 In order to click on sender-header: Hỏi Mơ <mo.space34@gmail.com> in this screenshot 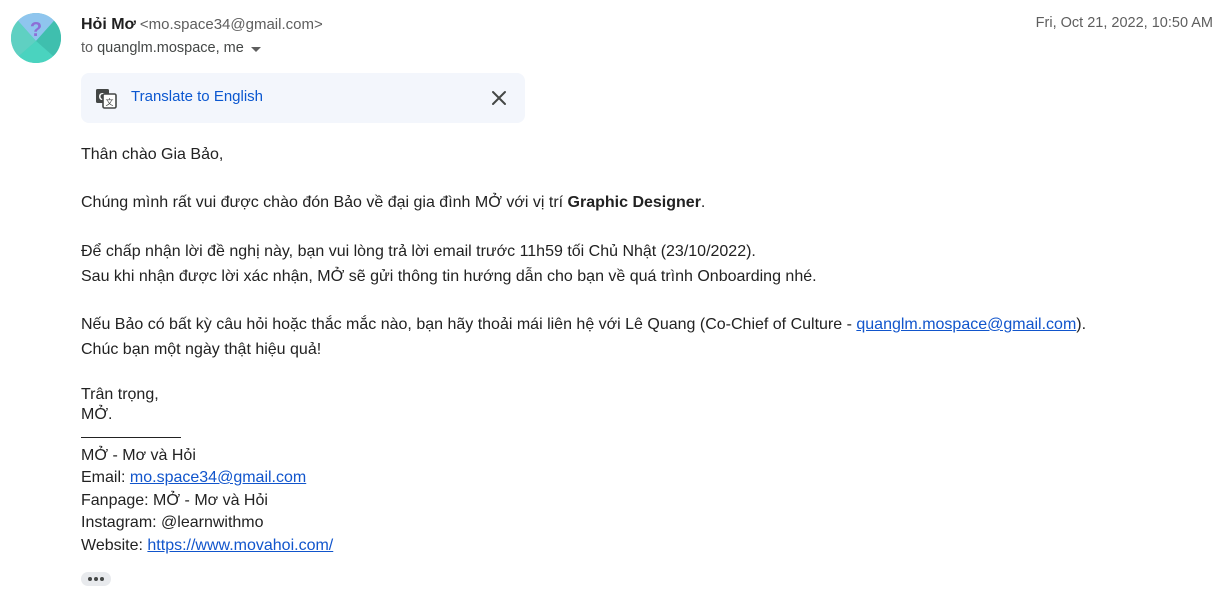, I will do `click(202, 25)`.